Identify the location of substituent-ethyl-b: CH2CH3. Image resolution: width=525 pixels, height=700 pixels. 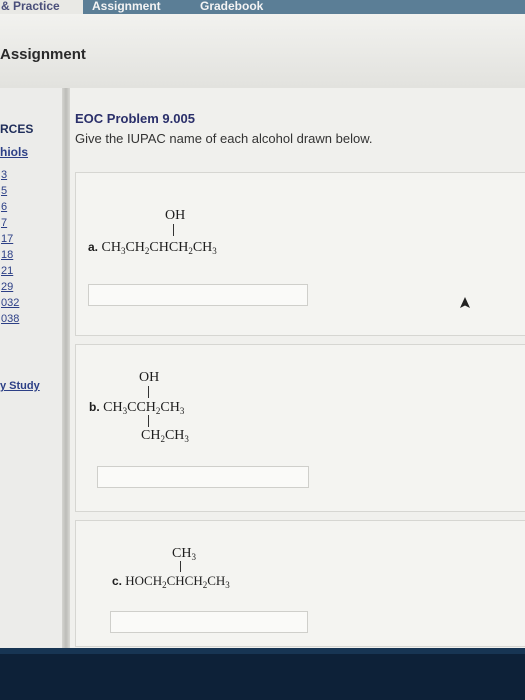
(165, 436).